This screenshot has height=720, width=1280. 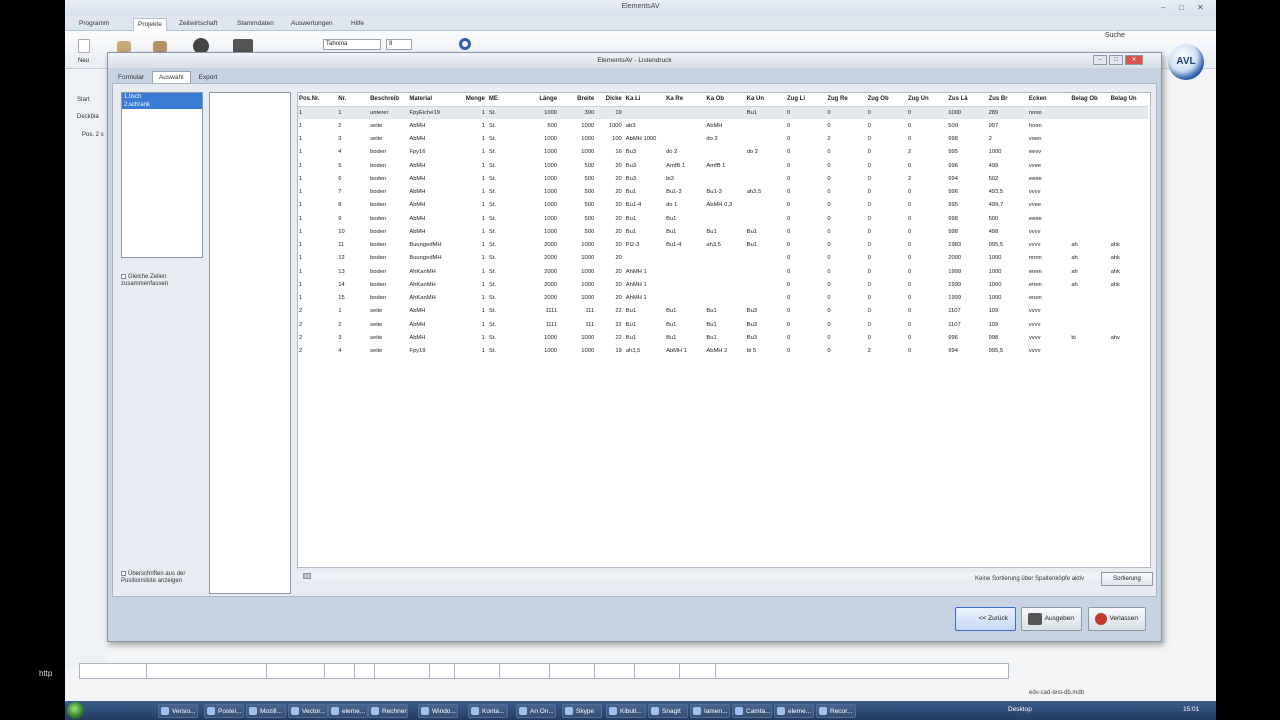 What do you see at coordinates (353, 100) in the screenshot?
I see `column-header: Nr.` at bounding box center [353, 100].